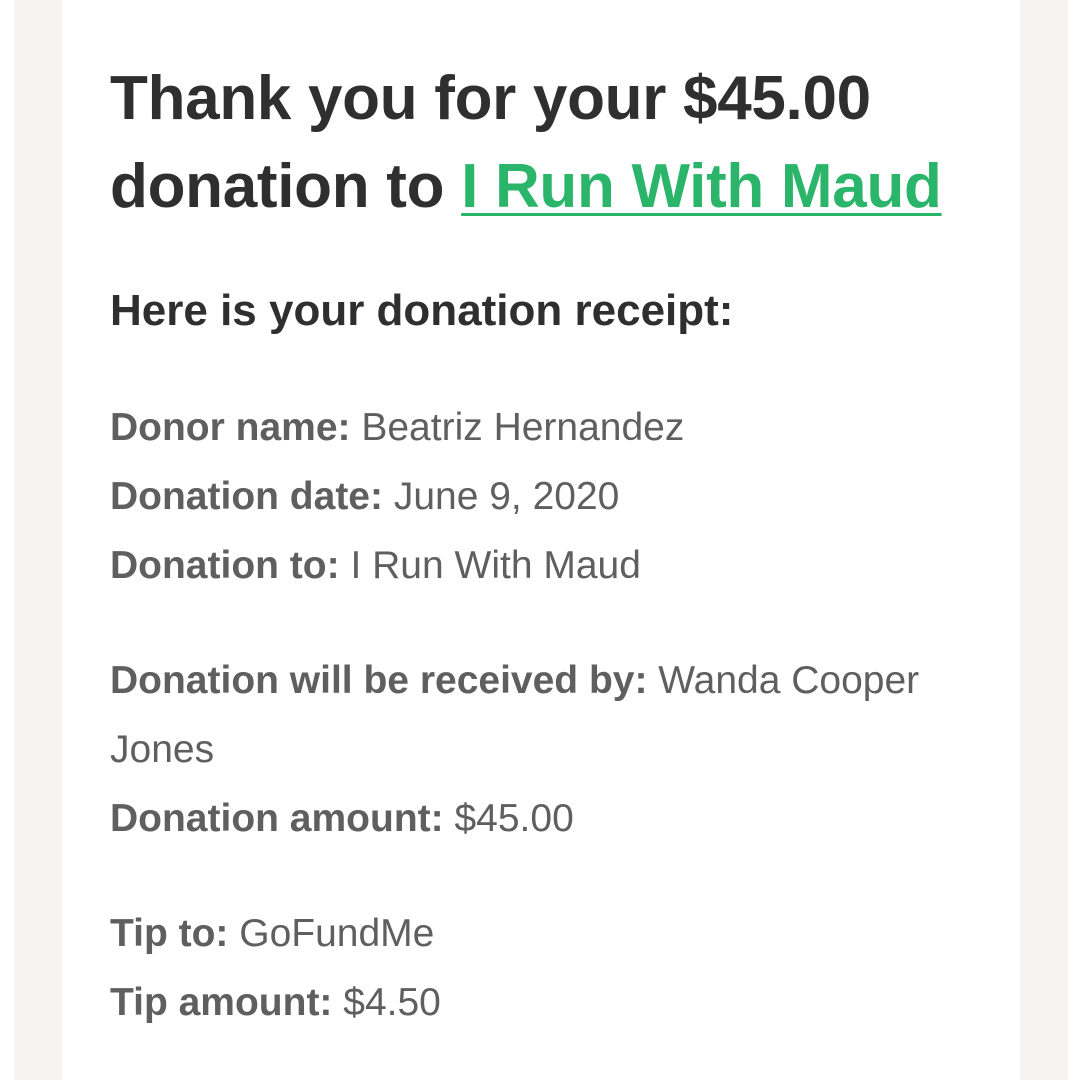 Image resolution: width=1080 pixels, height=1080 pixels. What do you see at coordinates (550, 933) in the screenshot?
I see `receipt-row-tip-to: Tip to: GoFundMe` at bounding box center [550, 933].